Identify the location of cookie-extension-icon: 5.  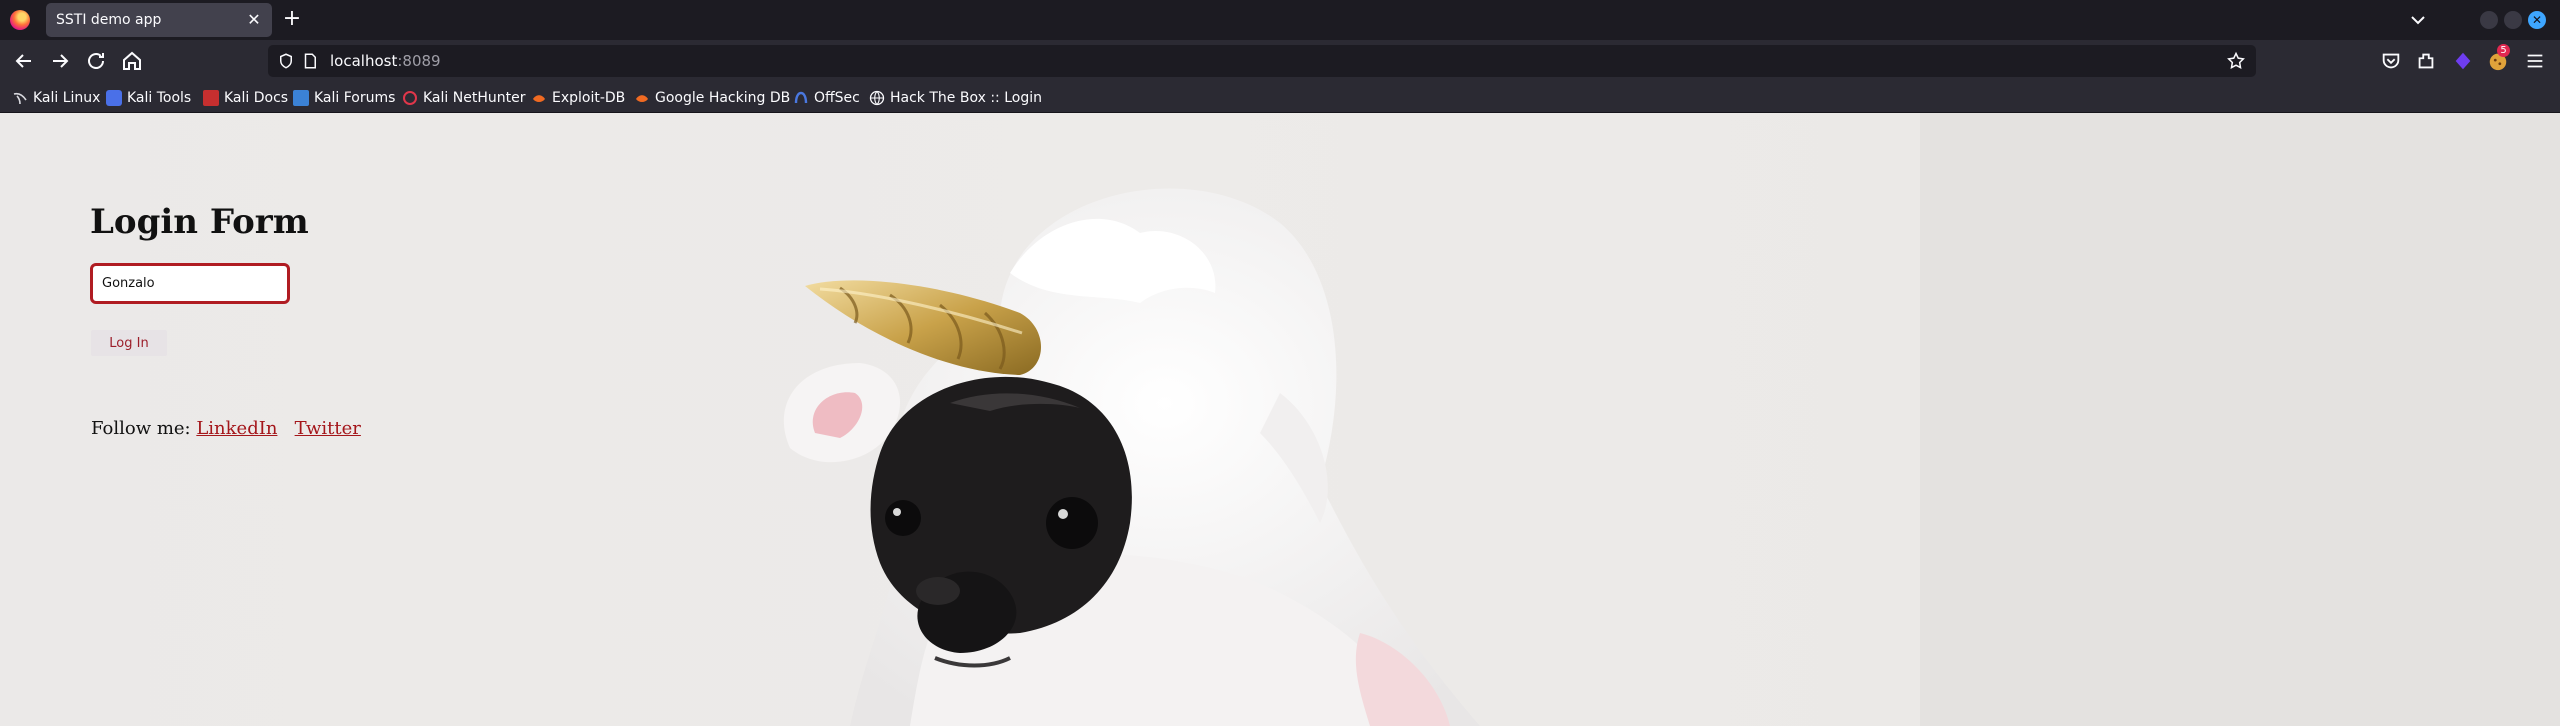
(2498, 58).